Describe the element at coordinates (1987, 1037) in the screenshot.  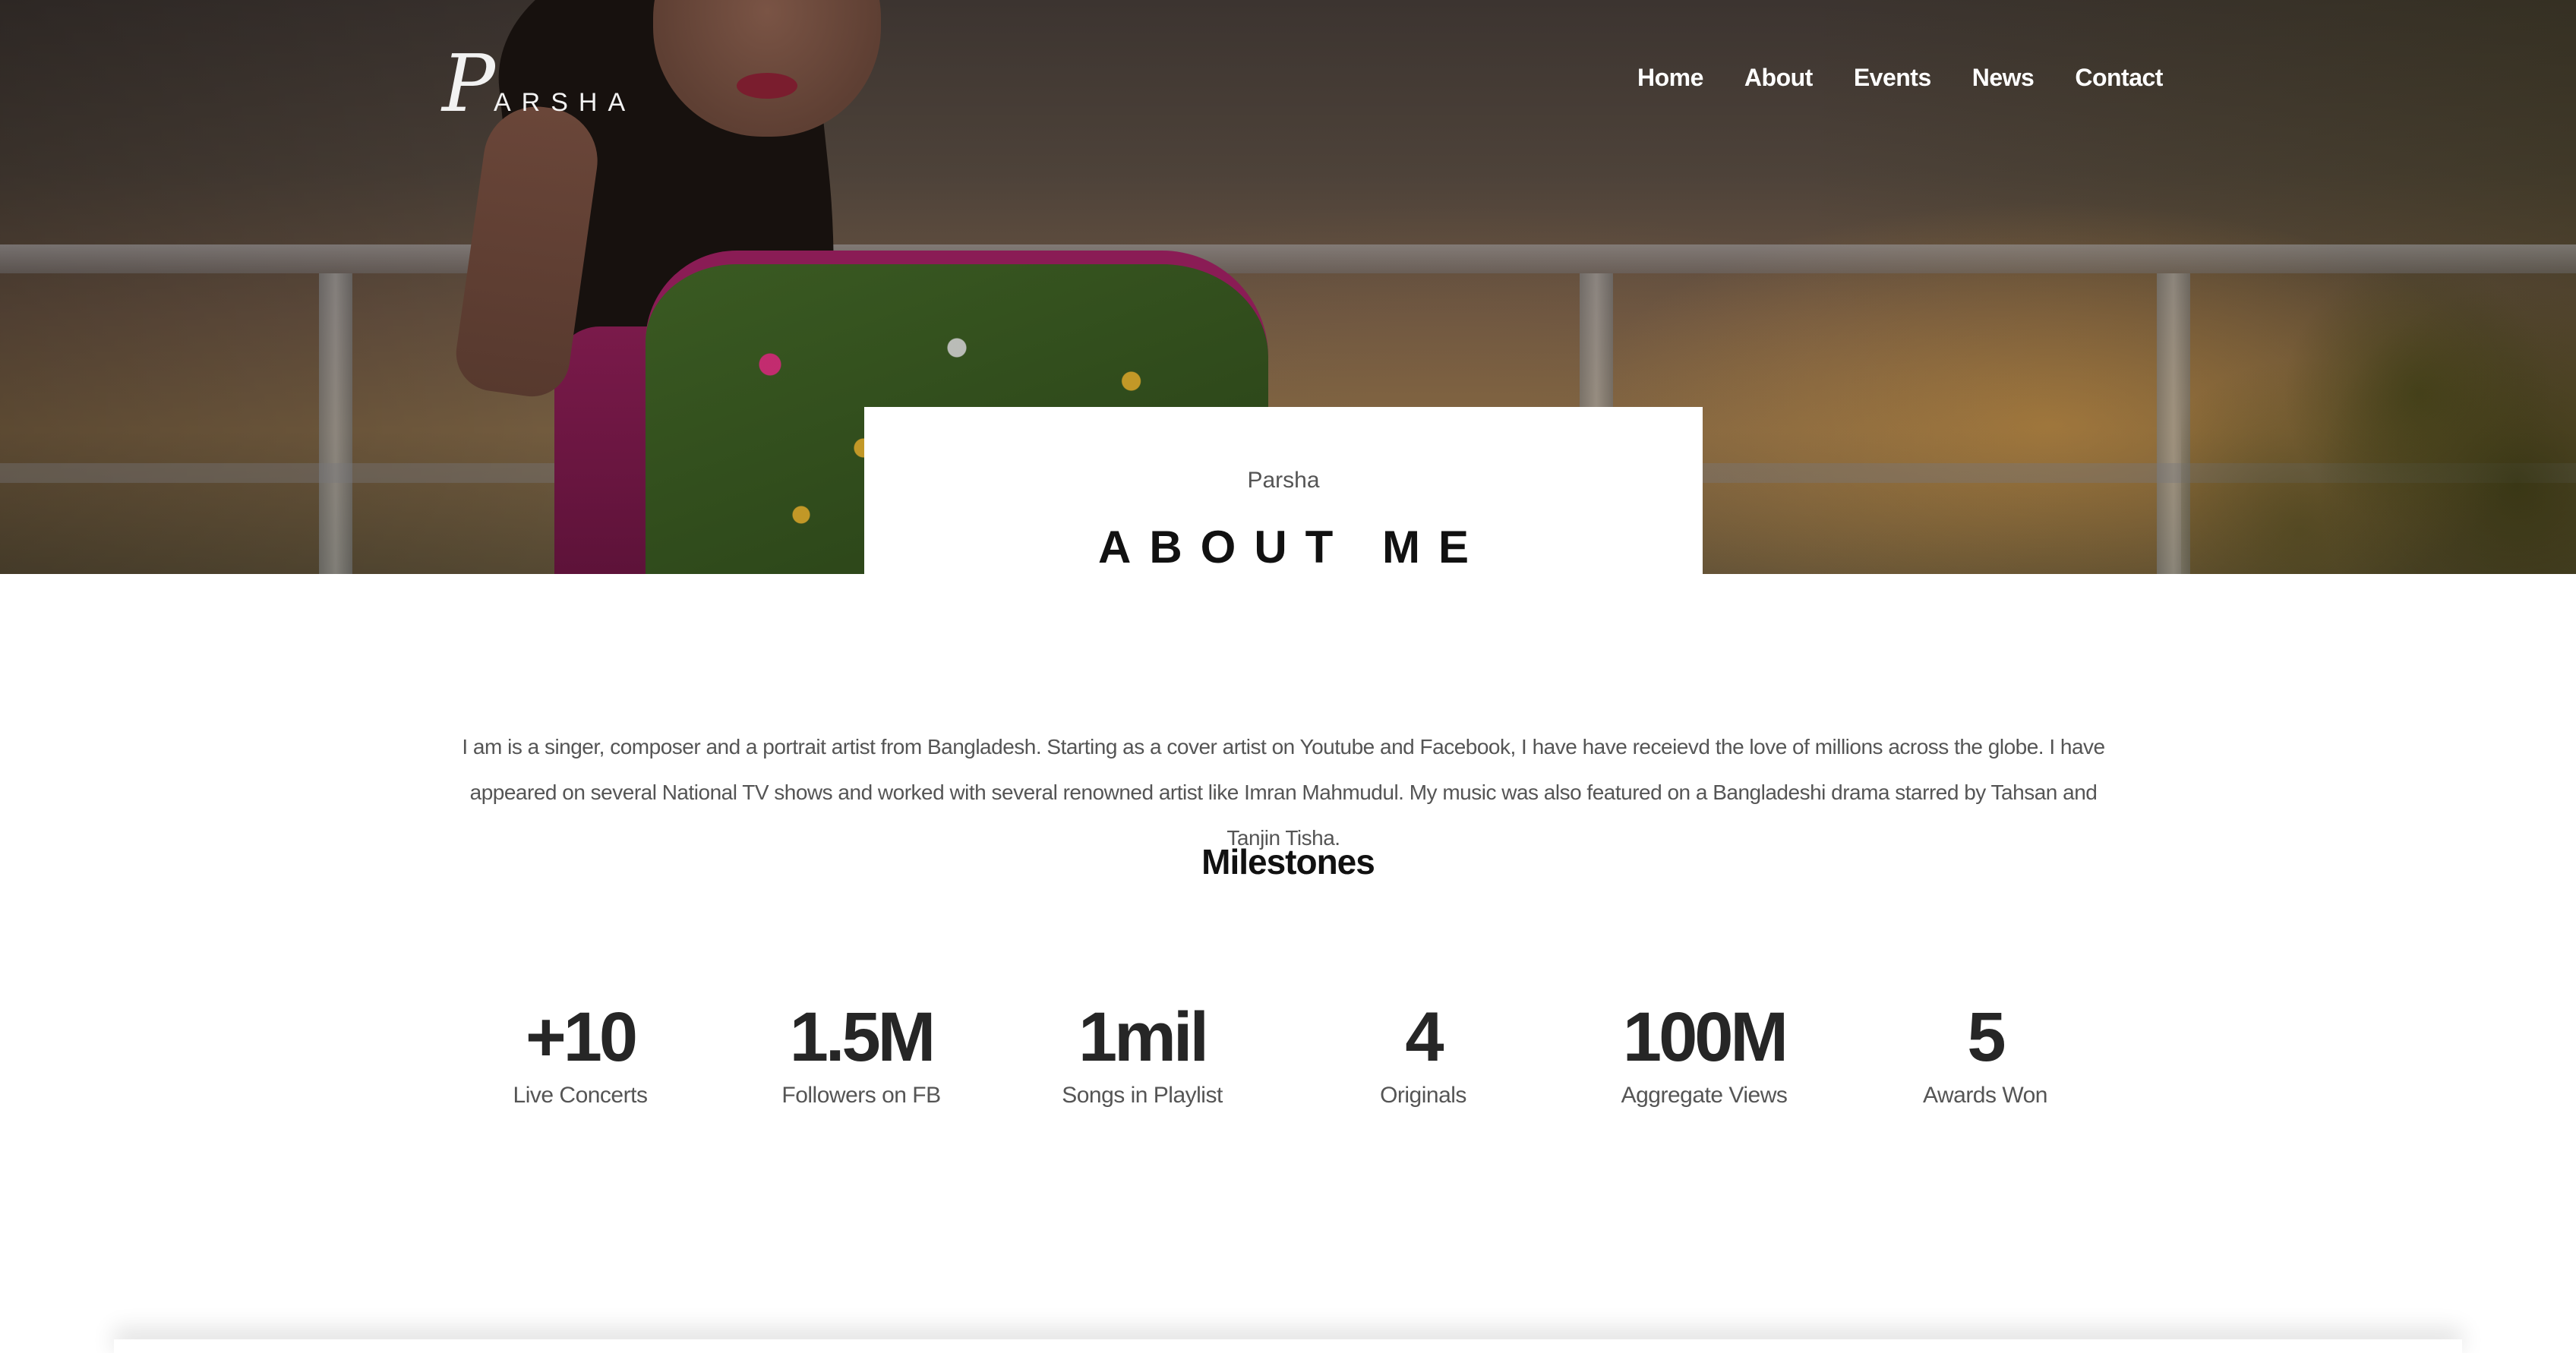
I see `stat-value: 5` at that location.